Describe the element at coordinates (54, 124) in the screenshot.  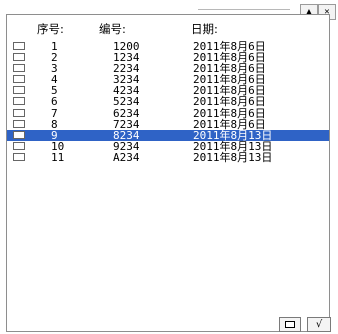
I see `row-seq: 8` at that location.